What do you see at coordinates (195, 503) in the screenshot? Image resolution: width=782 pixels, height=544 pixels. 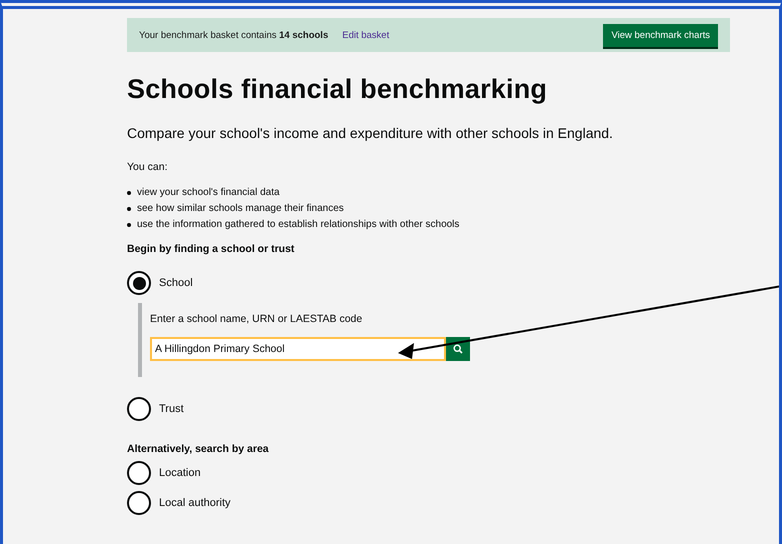 I see `radio-label: Local authority` at bounding box center [195, 503].